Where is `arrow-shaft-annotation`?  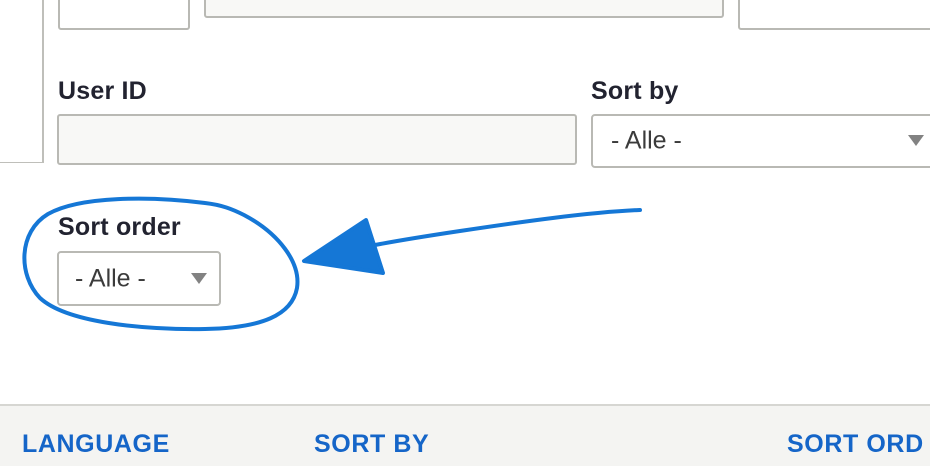 arrow-shaft-annotation is located at coordinates (505, 228).